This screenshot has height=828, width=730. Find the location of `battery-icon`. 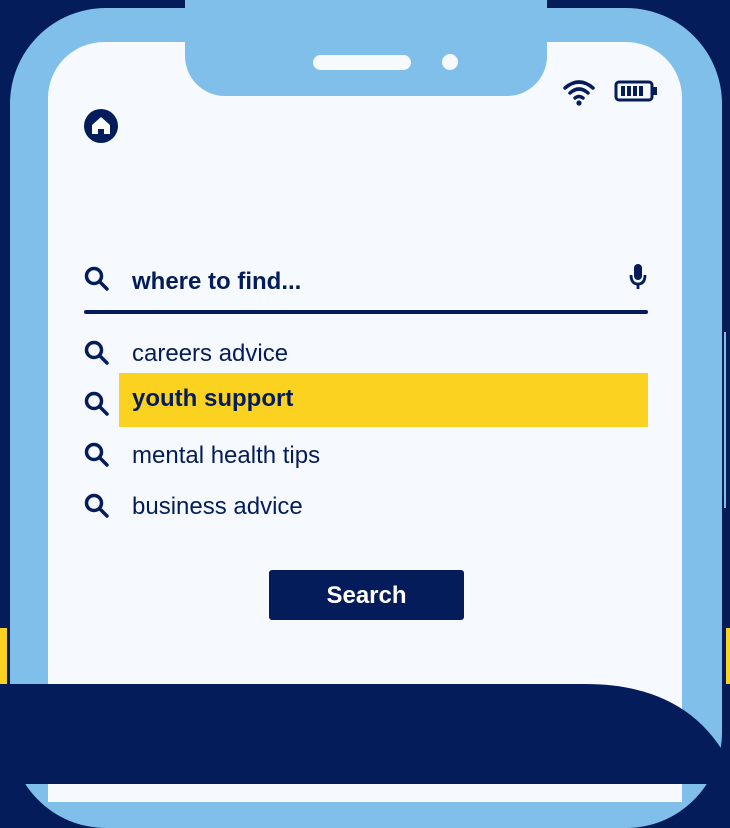

battery-icon is located at coordinates (636, 93).